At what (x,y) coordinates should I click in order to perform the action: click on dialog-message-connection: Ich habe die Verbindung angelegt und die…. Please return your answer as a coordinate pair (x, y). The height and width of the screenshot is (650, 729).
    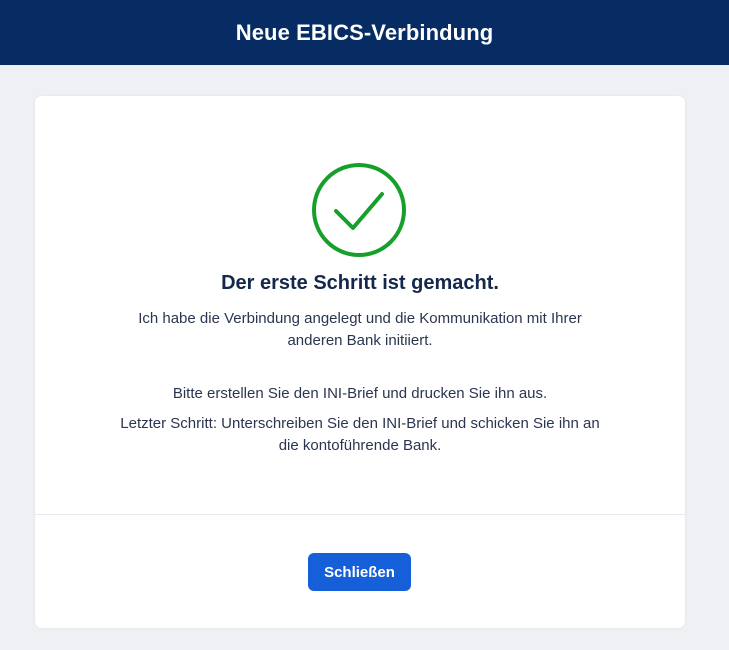
    Looking at the image, I should click on (360, 329).